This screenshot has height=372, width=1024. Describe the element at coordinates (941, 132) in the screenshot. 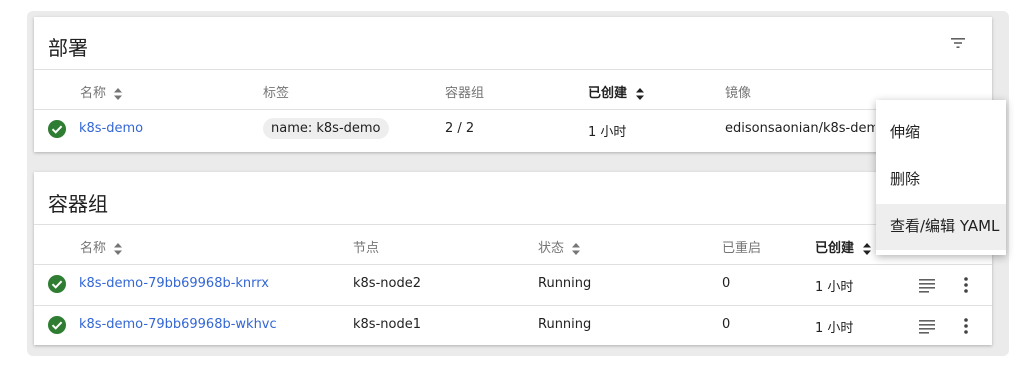

I see `menu-item-scale: 伸缩` at that location.